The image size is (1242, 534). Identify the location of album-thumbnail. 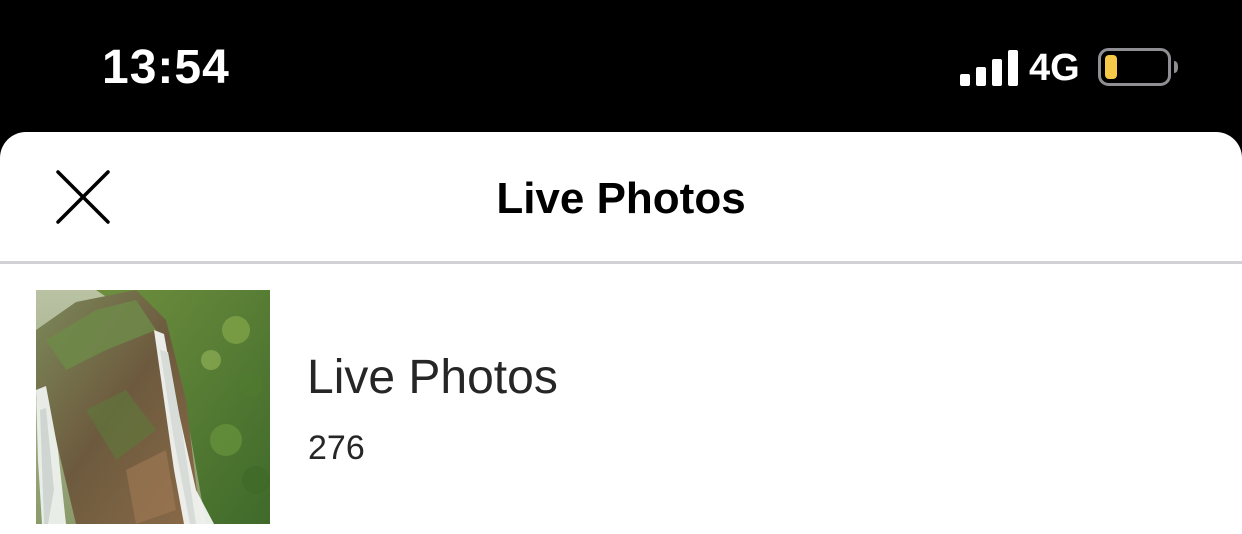
(153, 407).